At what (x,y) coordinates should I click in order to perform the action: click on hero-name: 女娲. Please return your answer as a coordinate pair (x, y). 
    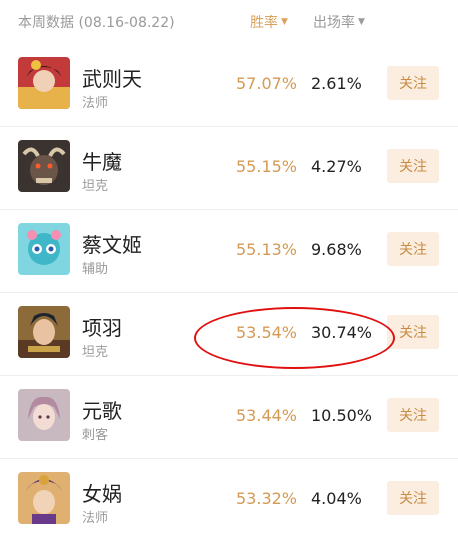
    Looking at the image, I should click on (102, 494).